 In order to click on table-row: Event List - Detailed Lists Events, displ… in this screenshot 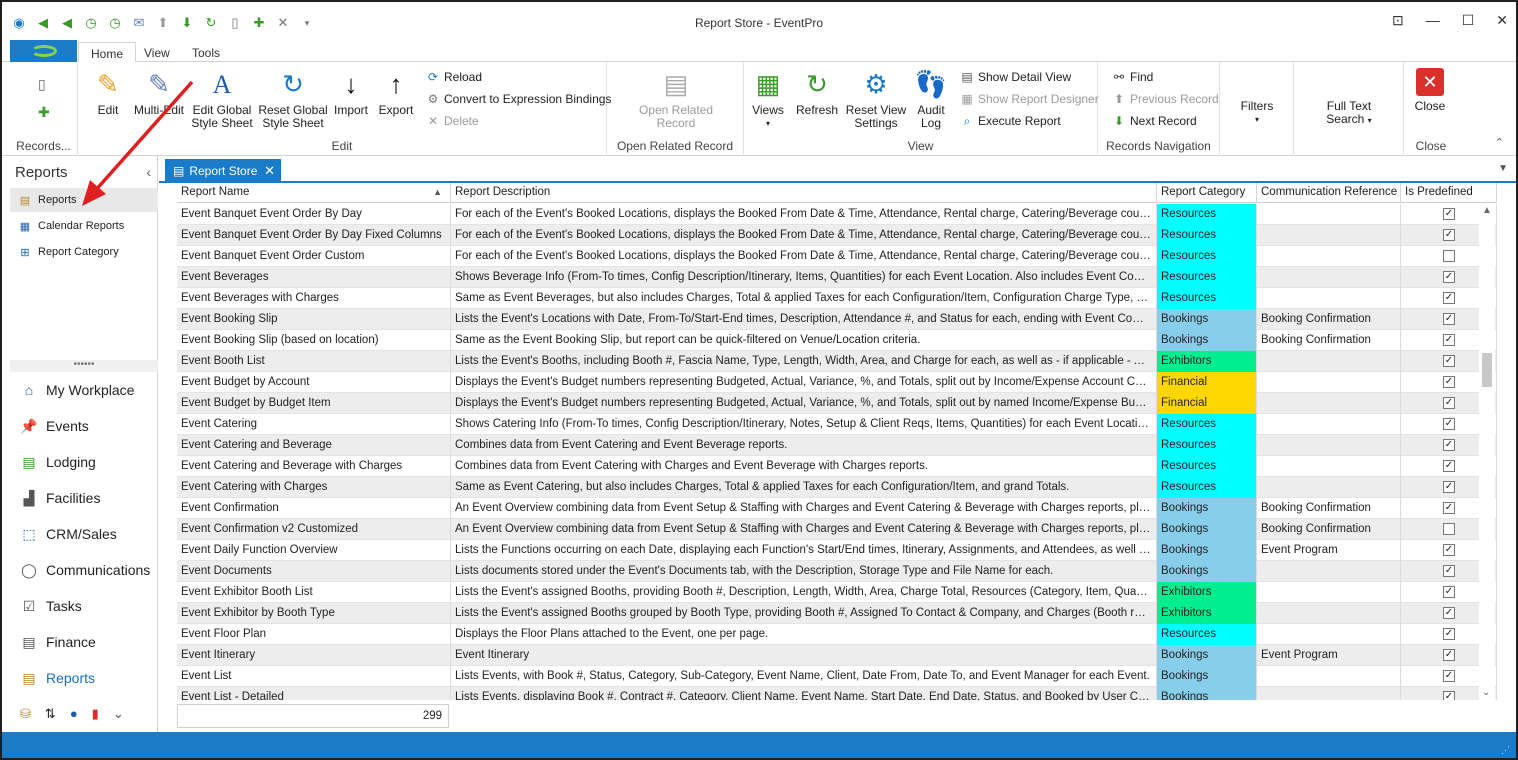, I will do `click(837, 693)`.